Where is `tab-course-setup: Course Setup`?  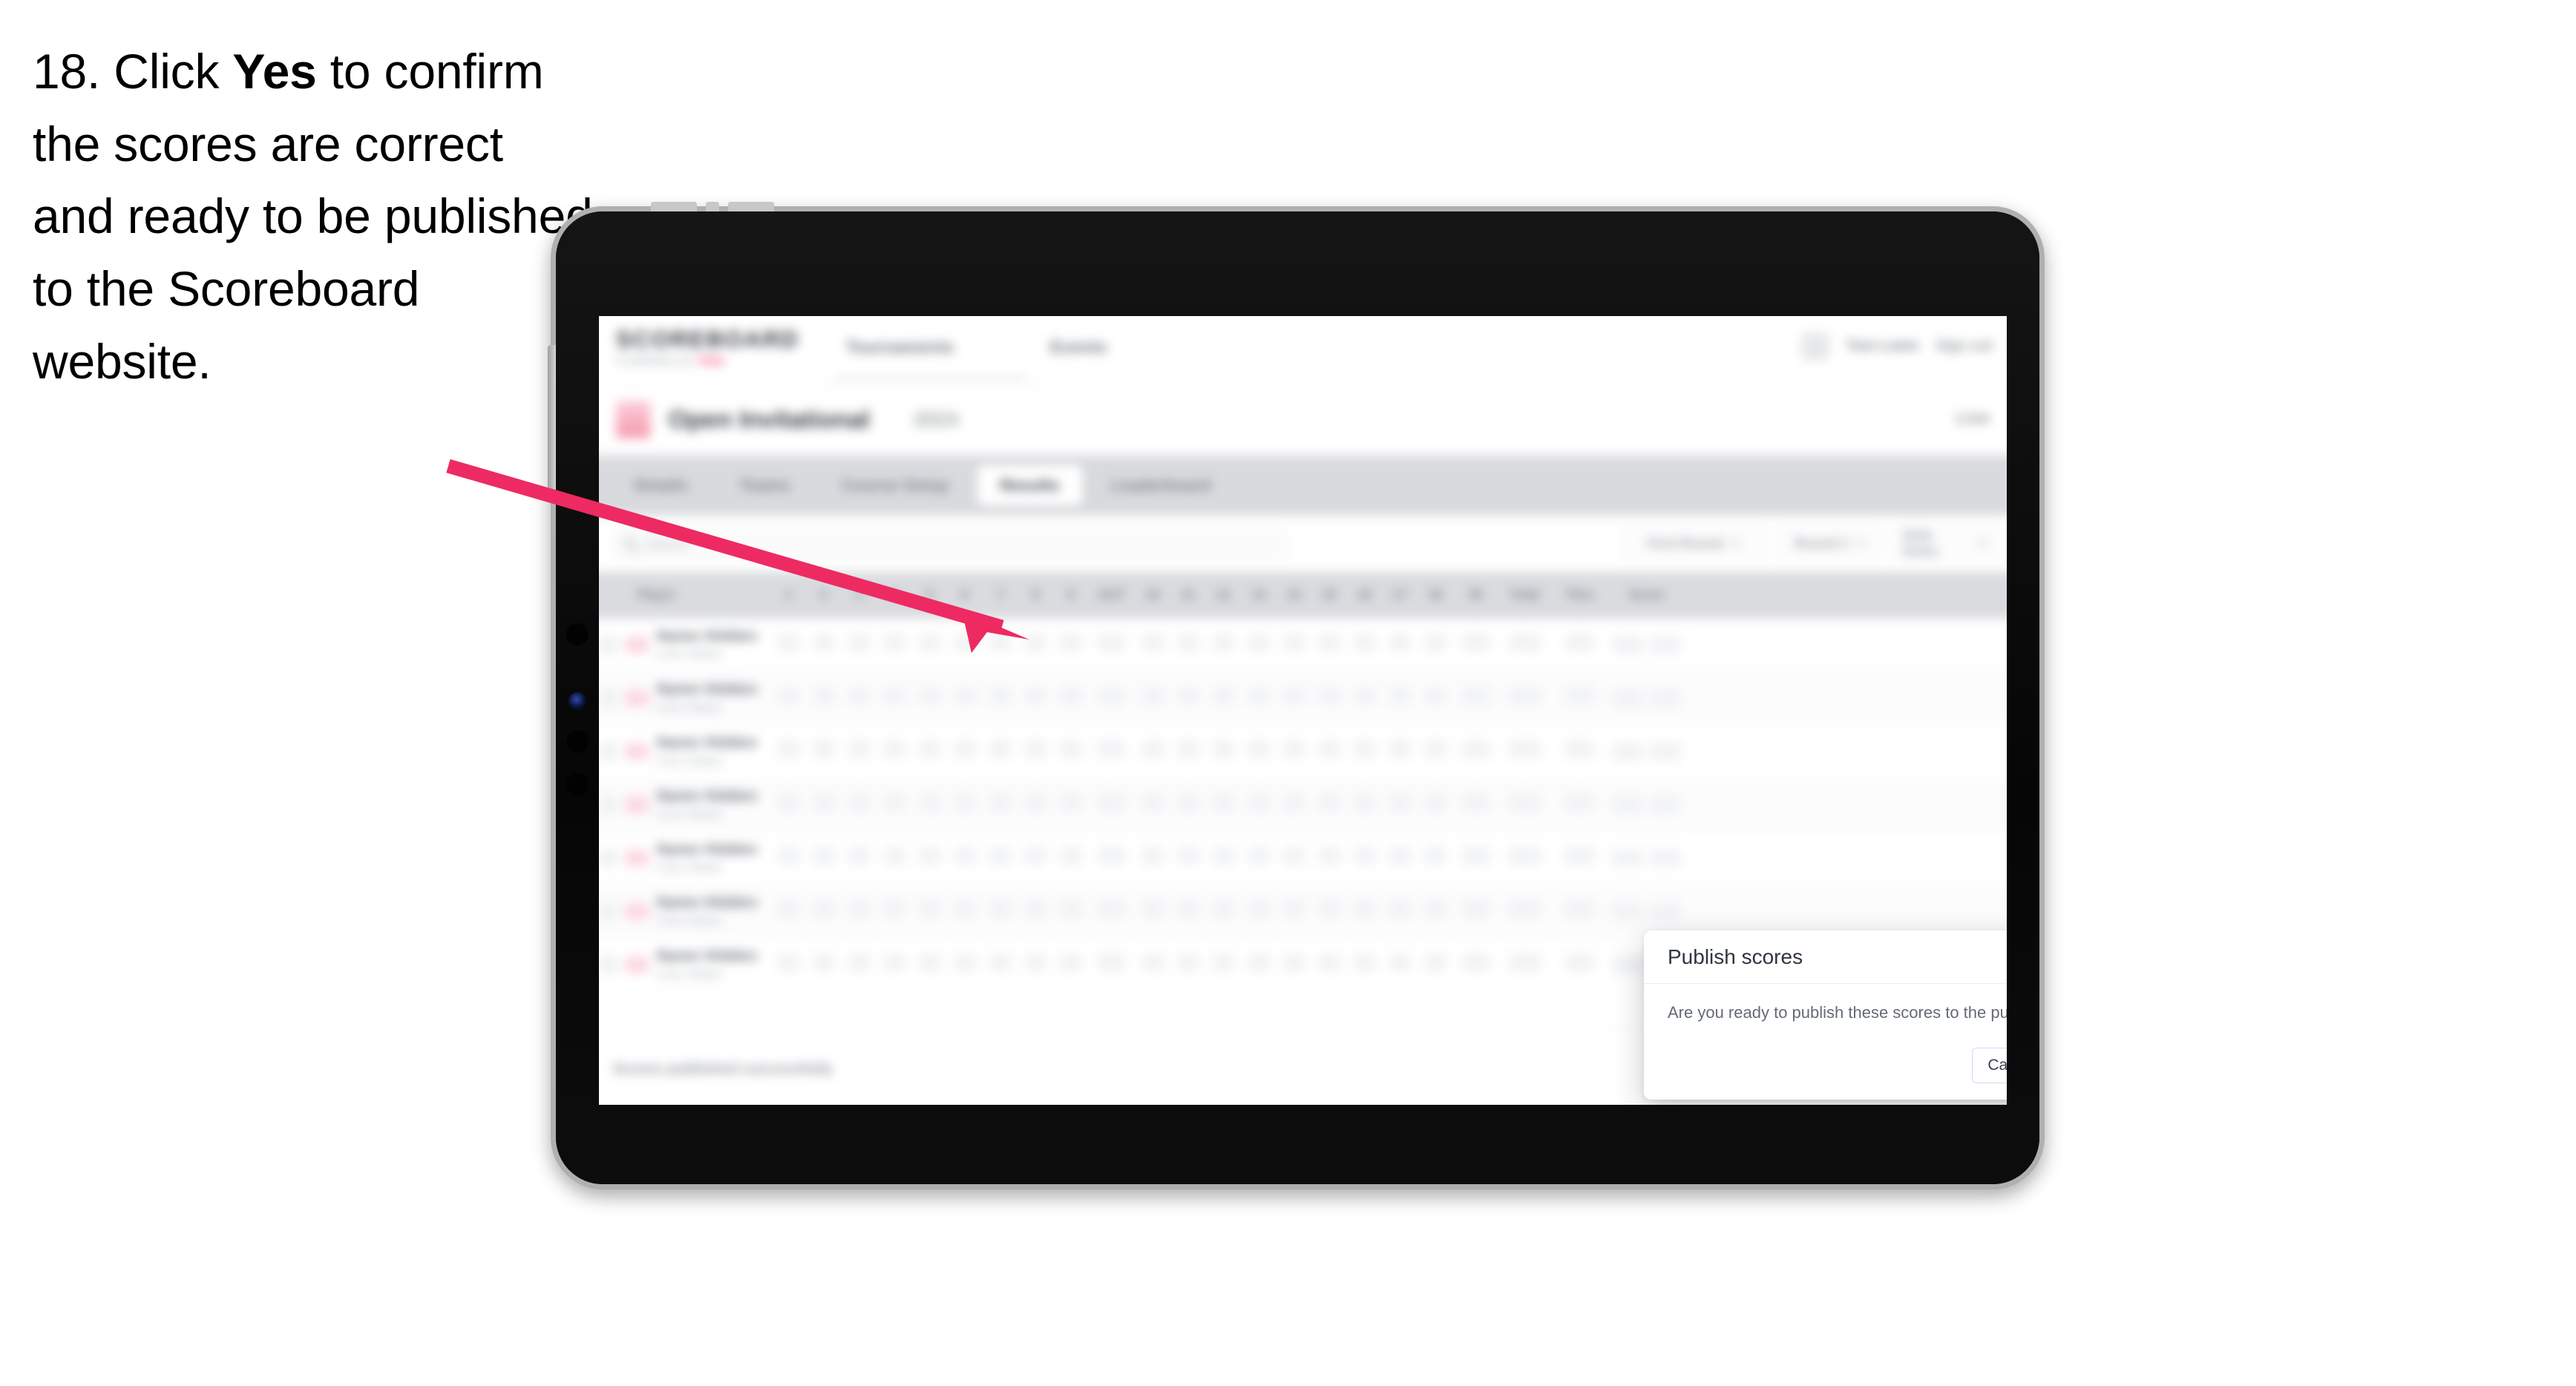 tab-course-setup: Course Setup is located at coordinates (895, 486).